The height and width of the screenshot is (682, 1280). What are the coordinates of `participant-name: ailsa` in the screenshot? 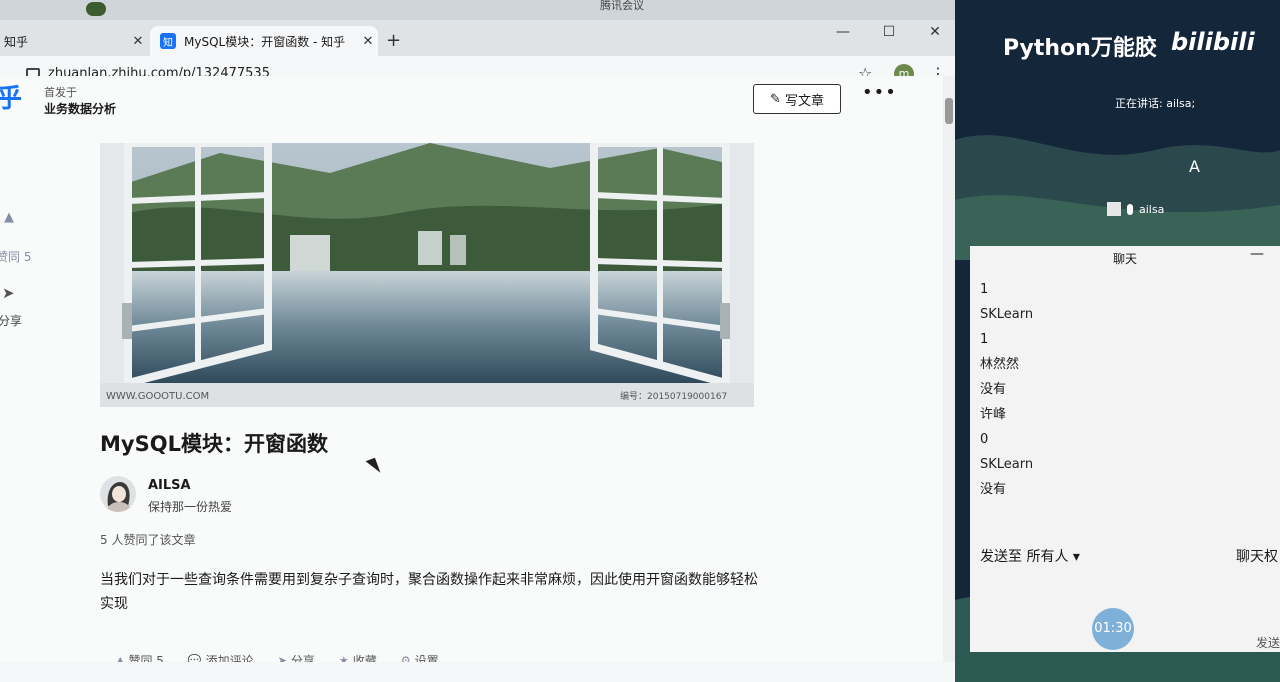 It's located at (1152, 209).